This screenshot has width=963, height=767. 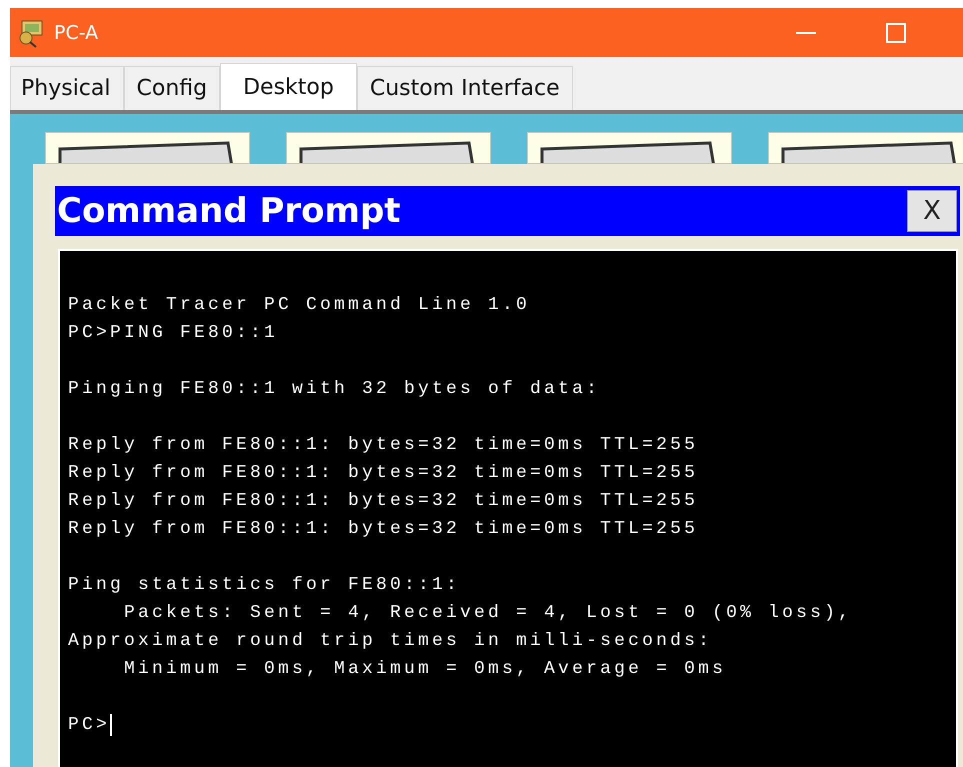 I want to click on terminal-line: Minimum = 0ms, Maximum = 0ms, Average = 0ms, so click(x=424, y=669).